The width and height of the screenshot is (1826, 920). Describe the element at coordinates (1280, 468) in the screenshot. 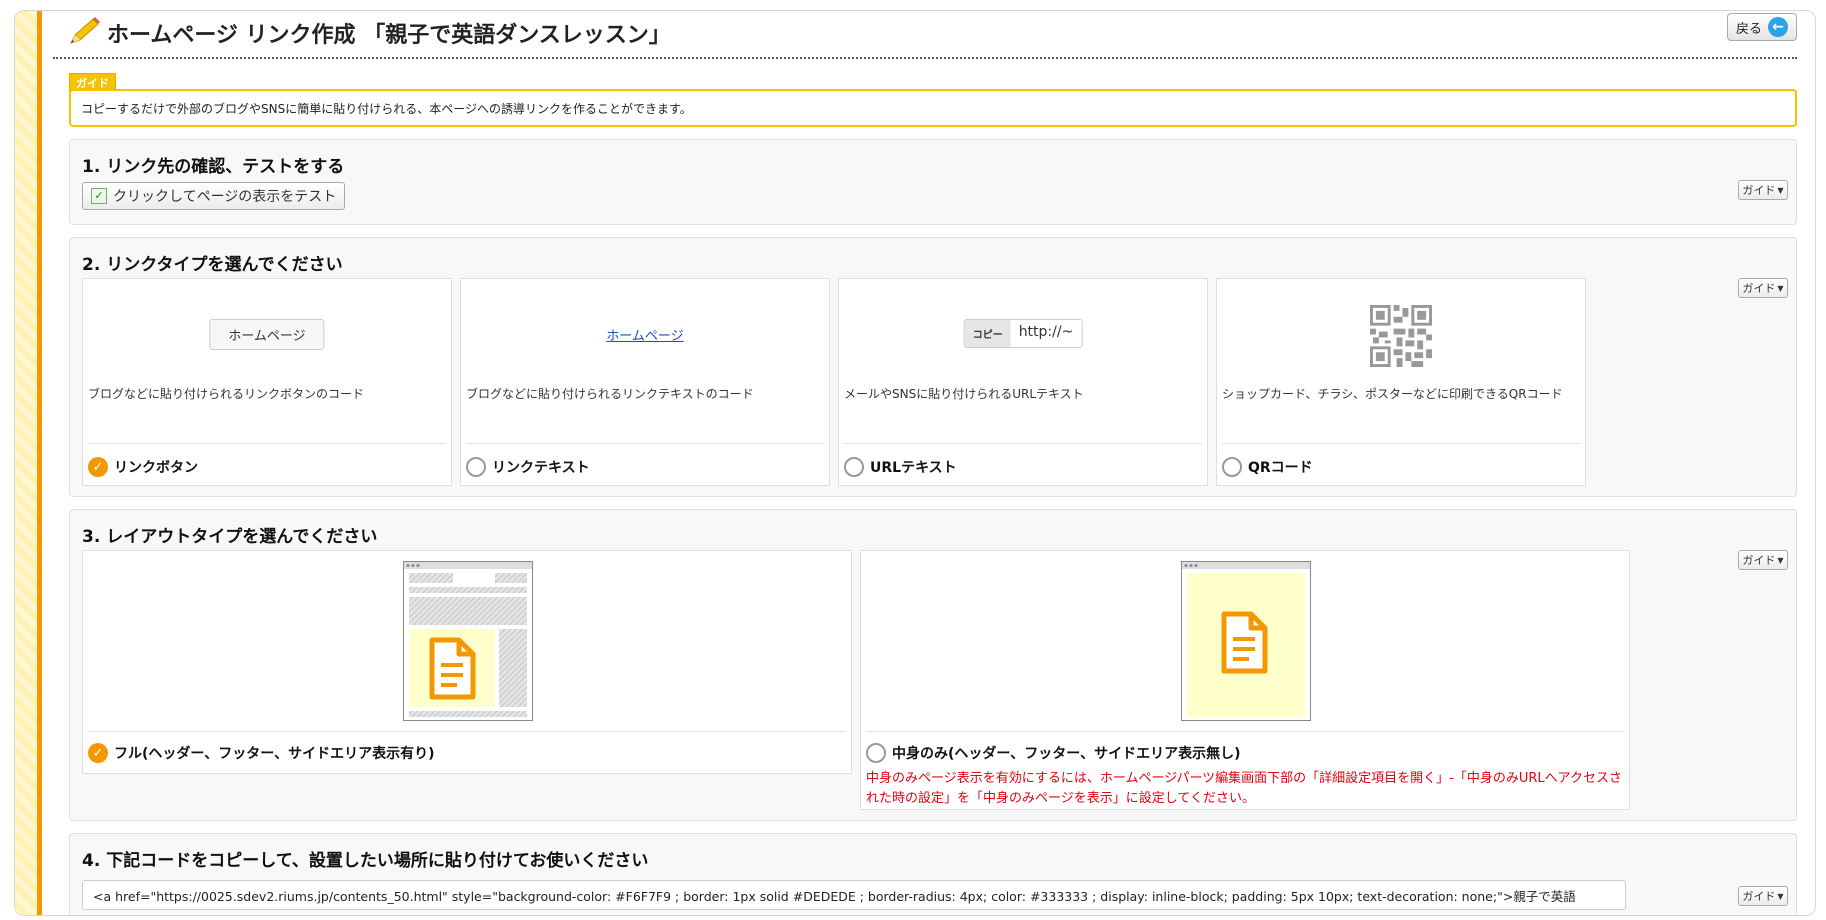

I see `radio-label: QRコード` at that location.